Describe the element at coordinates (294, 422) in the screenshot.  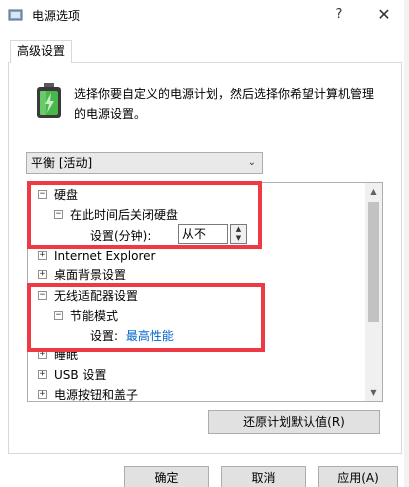
I see `restore-defaults-button: 还原计划默认值(R)` at that location.